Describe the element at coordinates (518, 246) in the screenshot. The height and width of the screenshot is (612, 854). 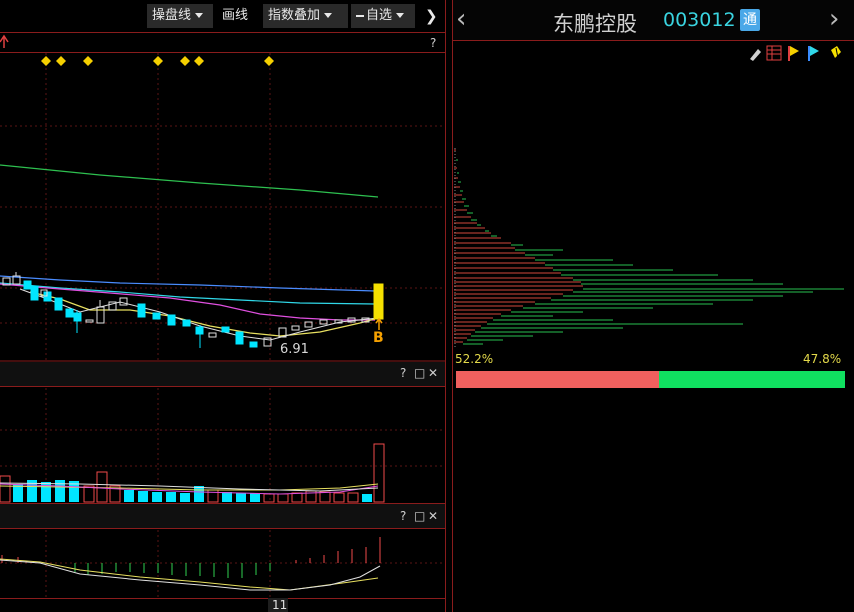
I see `profit-chips` at that location.